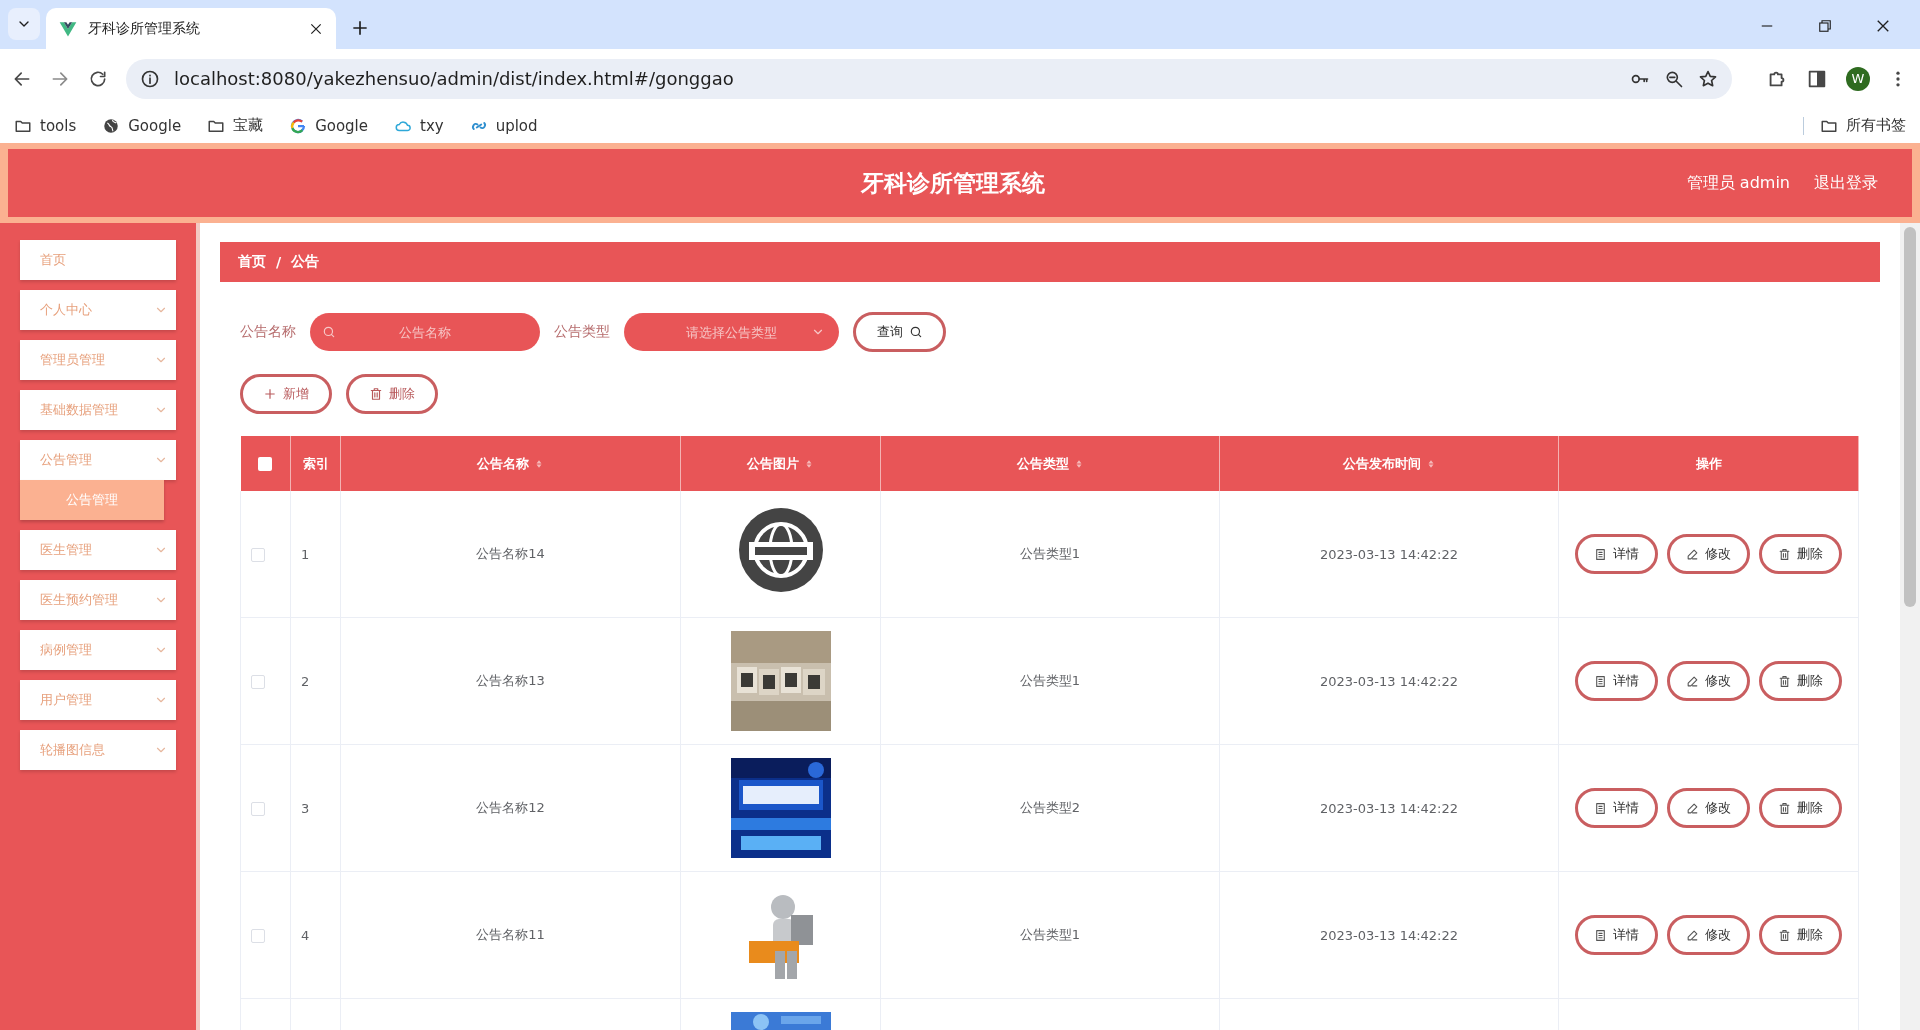 Image resolution: width=1920 pixels, height=1030 pixels. I want to click on column-header: 公告名称, so click(510, 463).